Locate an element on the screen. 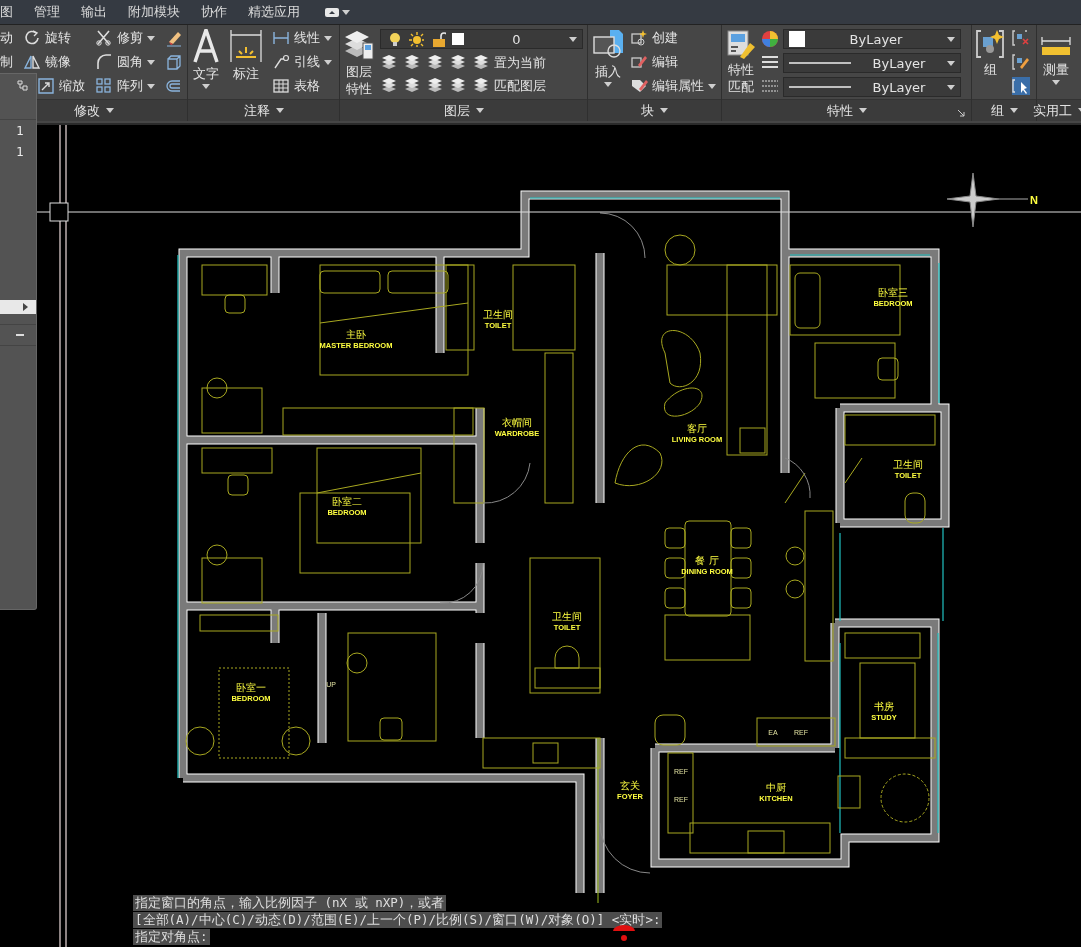 This screenshot has height=947, width=1081. fillet-button: 圆角 is located at coordinates (125, 62).